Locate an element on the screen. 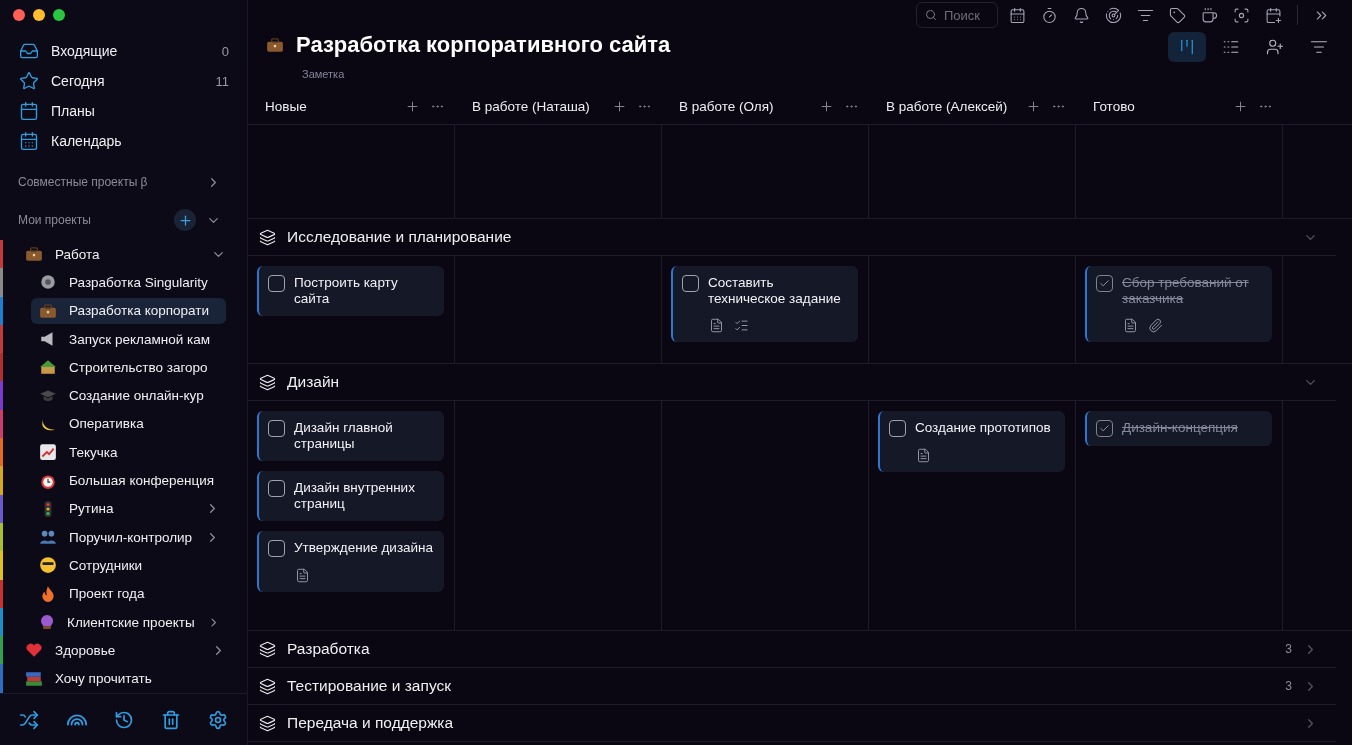 This screenshot has width=1352, height=745. house-icon is located at coordinates (48, 367).